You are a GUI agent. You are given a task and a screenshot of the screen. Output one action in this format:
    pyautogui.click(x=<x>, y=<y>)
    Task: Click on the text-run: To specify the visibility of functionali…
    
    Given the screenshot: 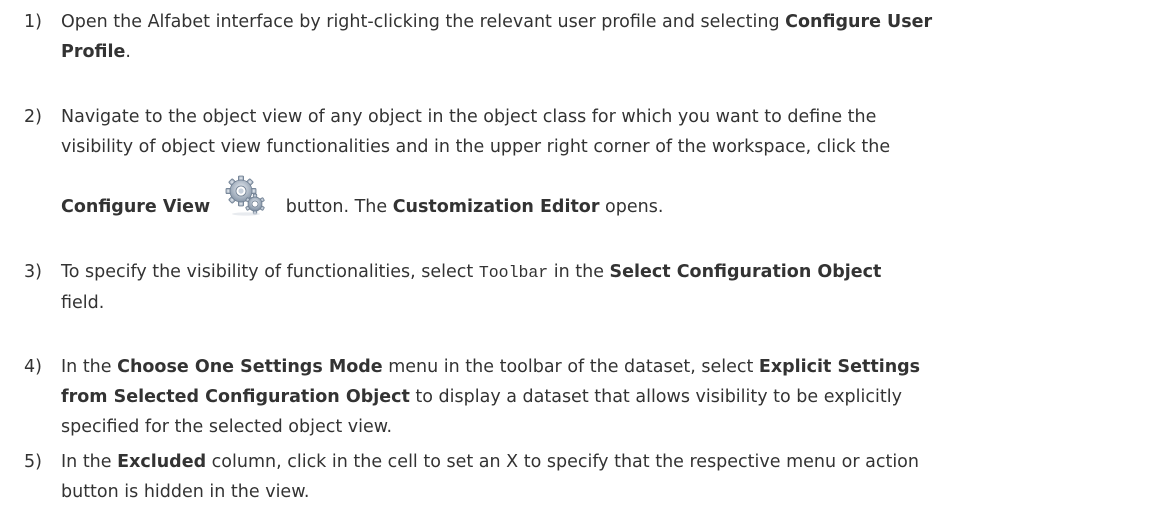 What is the action you would take?
    pyautogui.click(x=270, y=272)
    